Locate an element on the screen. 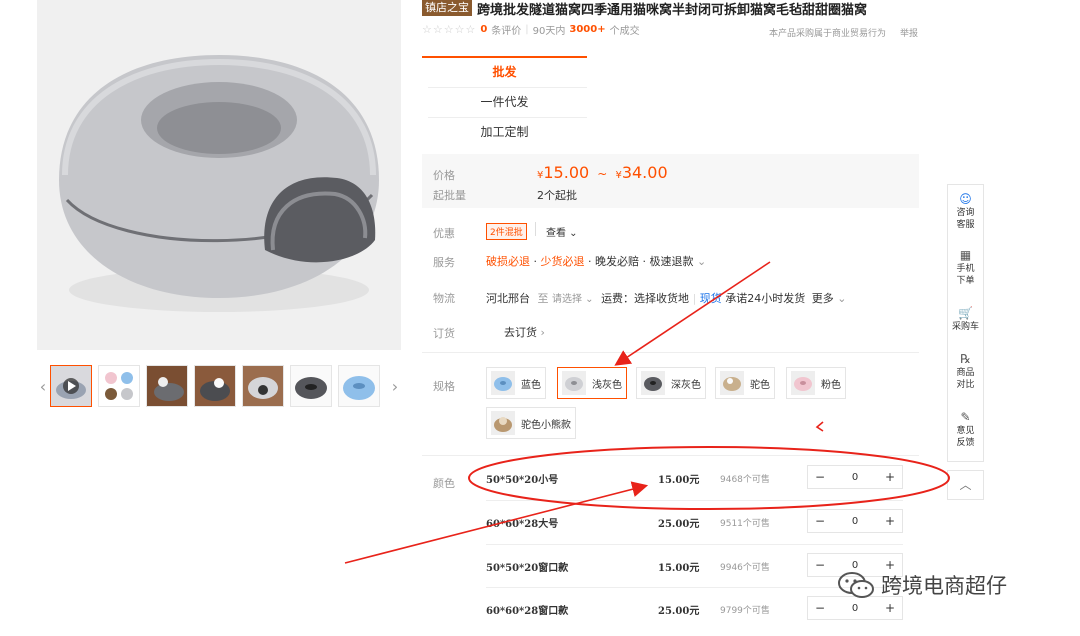 This screenshot has width=1080, height=636. annotation-circle is located at coordinates (709, 478).